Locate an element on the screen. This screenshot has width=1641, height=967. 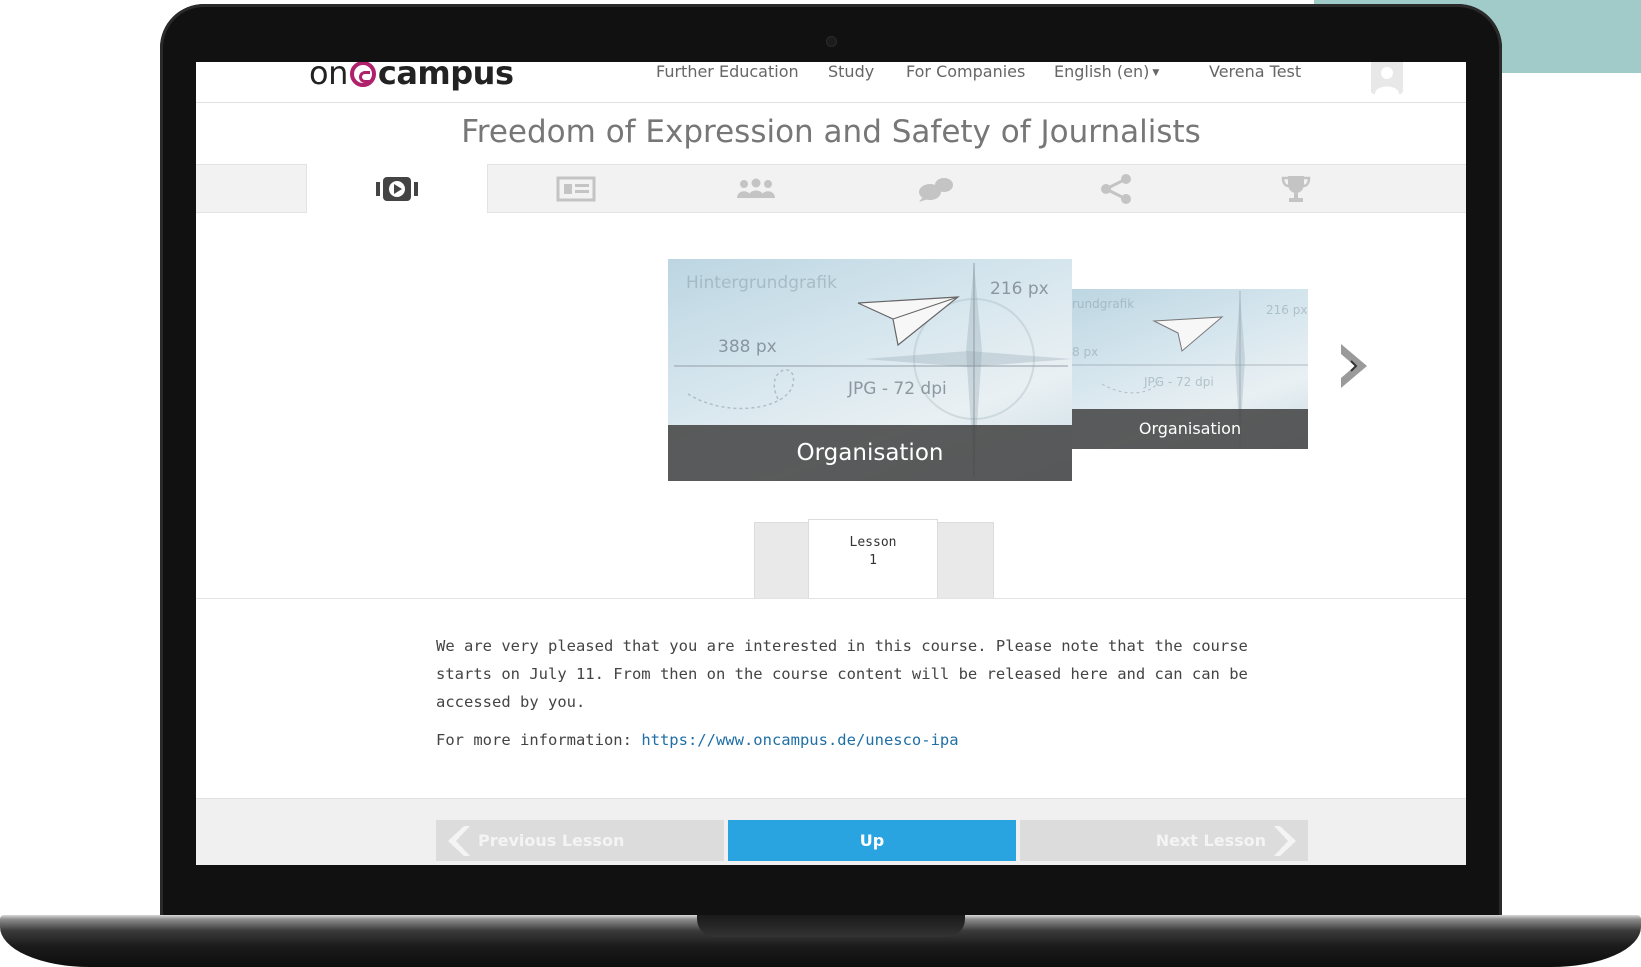
logo-text-on: on is located at coordinates (328, 77).